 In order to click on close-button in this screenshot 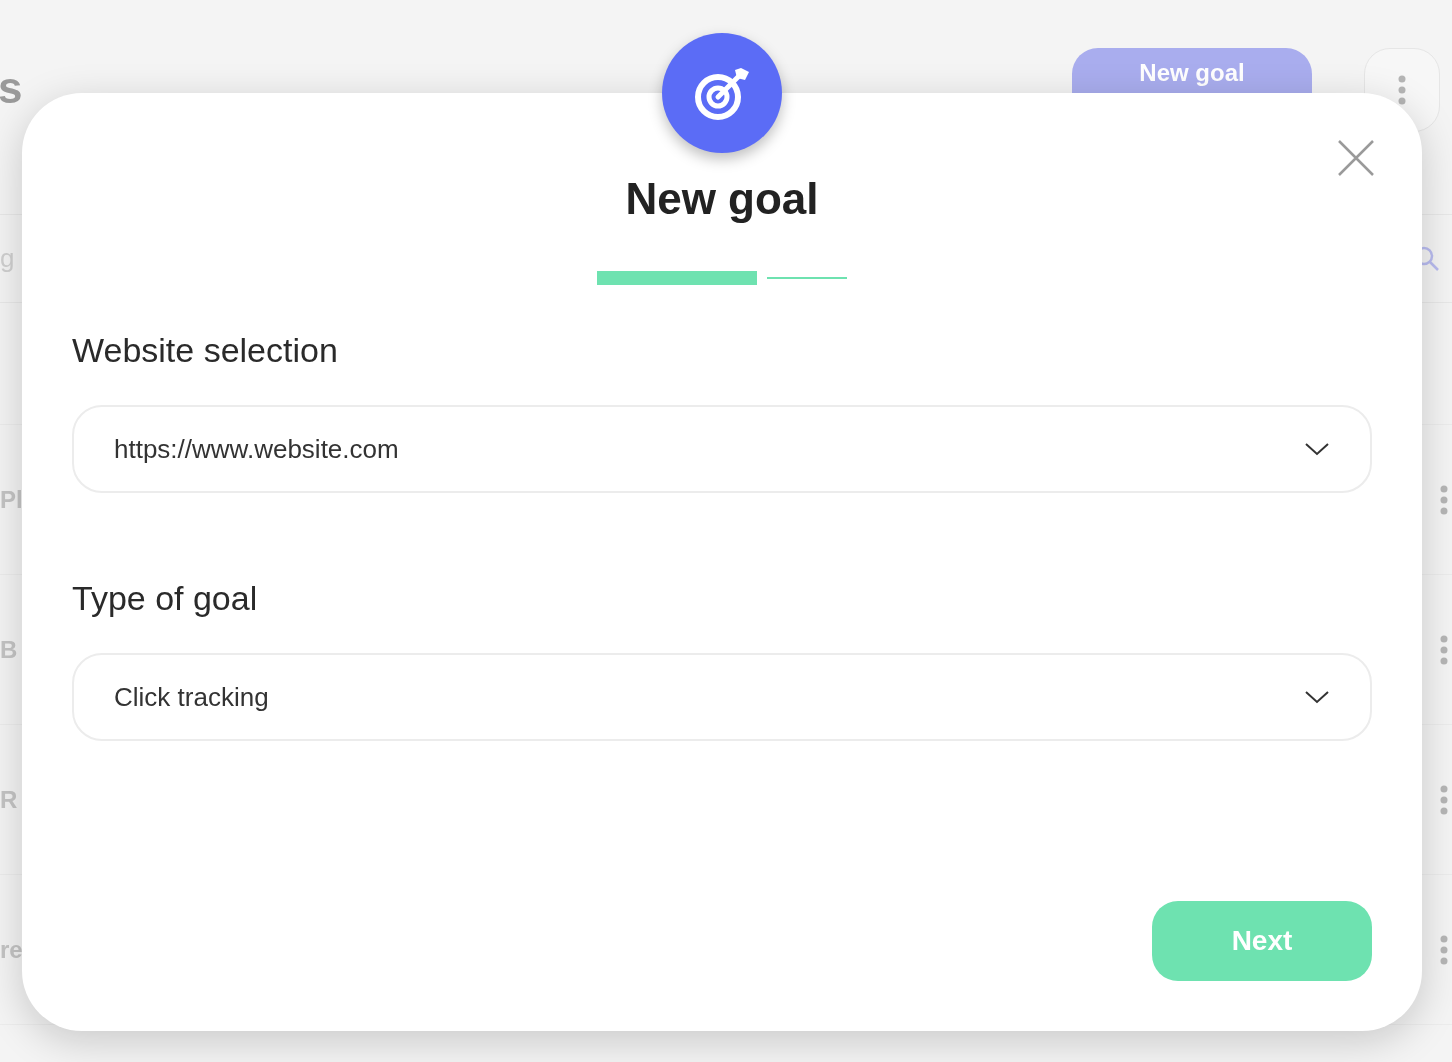, I will do `click(1356, 158)`.